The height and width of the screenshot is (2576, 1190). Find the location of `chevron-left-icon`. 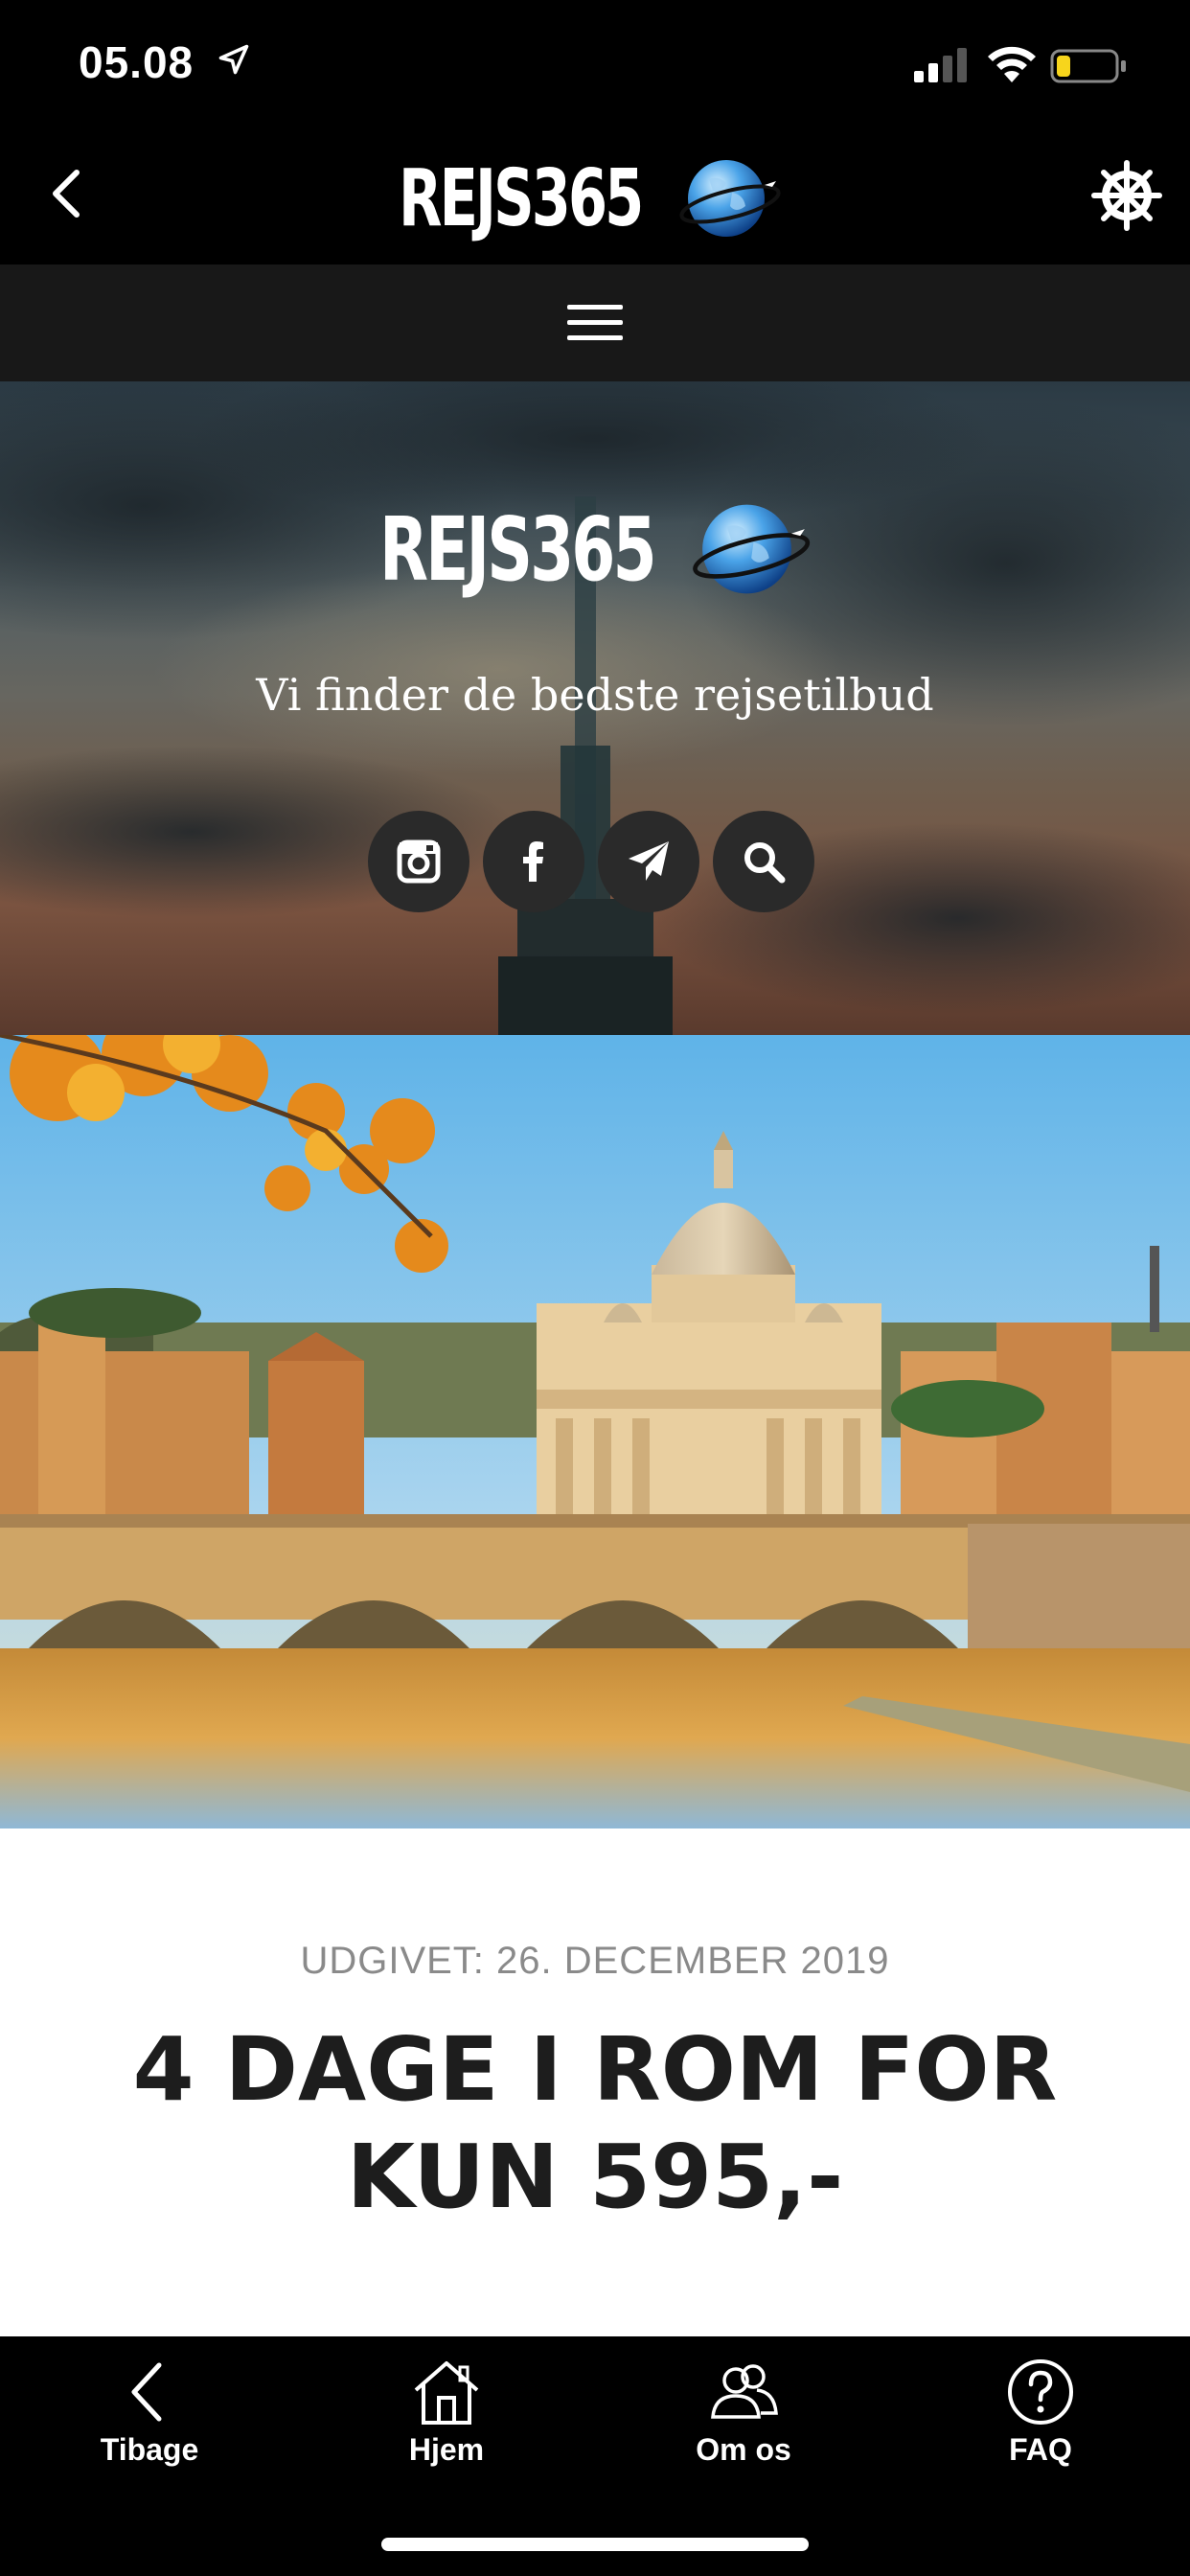

chevron-left-icon is located at coordinates (147, 2392).